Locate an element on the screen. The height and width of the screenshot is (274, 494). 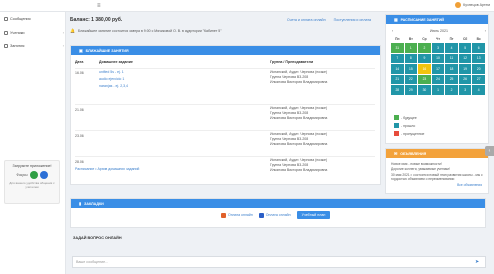
calendar-day: 20 is located at coordinates (478, 69).